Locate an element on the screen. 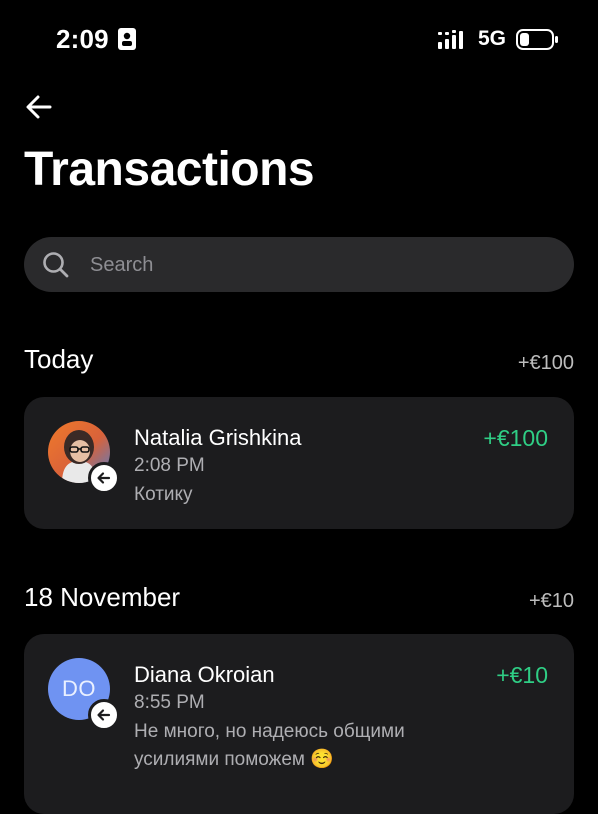 The height and width of the screenshot is (814, 598). transaction-amount: +€100 is located at coordinates (515, 438).